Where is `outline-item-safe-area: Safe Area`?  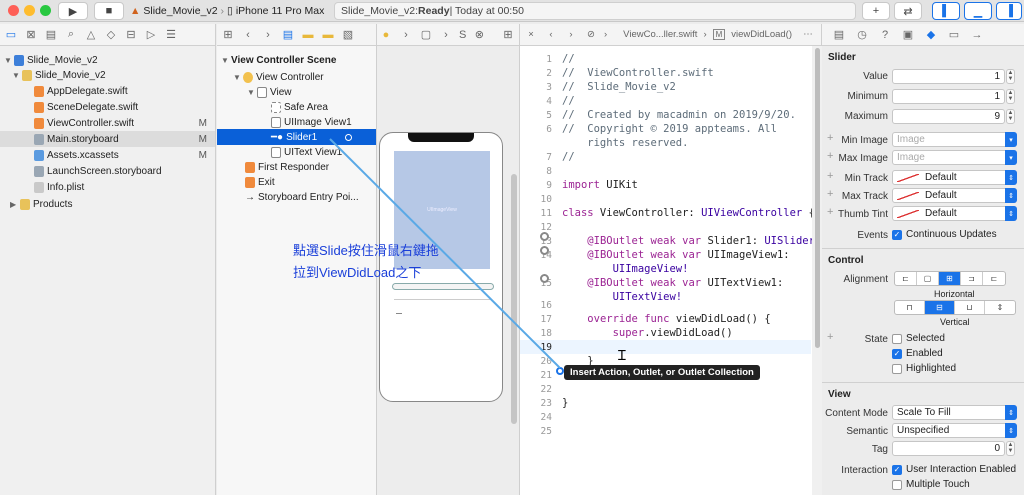
outline-item-safe-area: Safe Area is located at coordinates (296, 107).